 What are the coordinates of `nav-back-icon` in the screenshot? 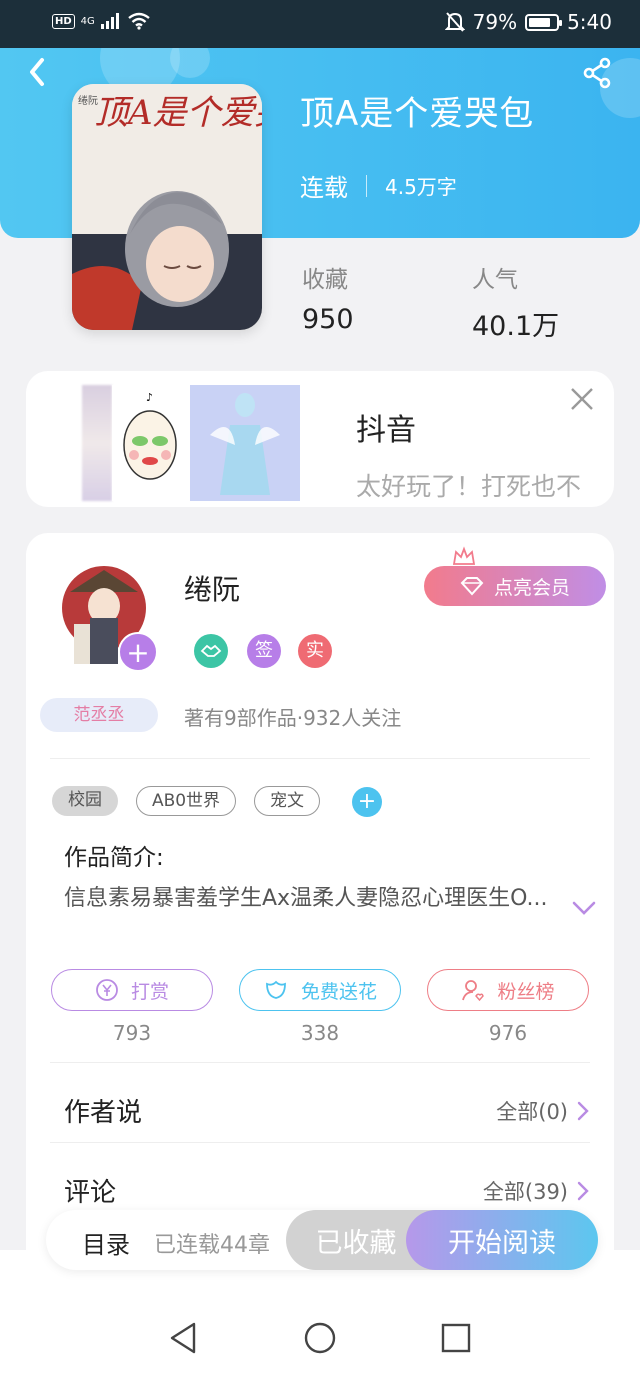 It's located at (184, 1338).